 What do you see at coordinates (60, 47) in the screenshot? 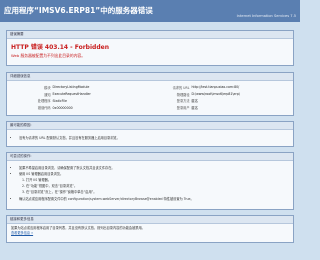
I see `error-title: HTTP 错误 403.14 - Forbidden` at bounding box center [60, 47].